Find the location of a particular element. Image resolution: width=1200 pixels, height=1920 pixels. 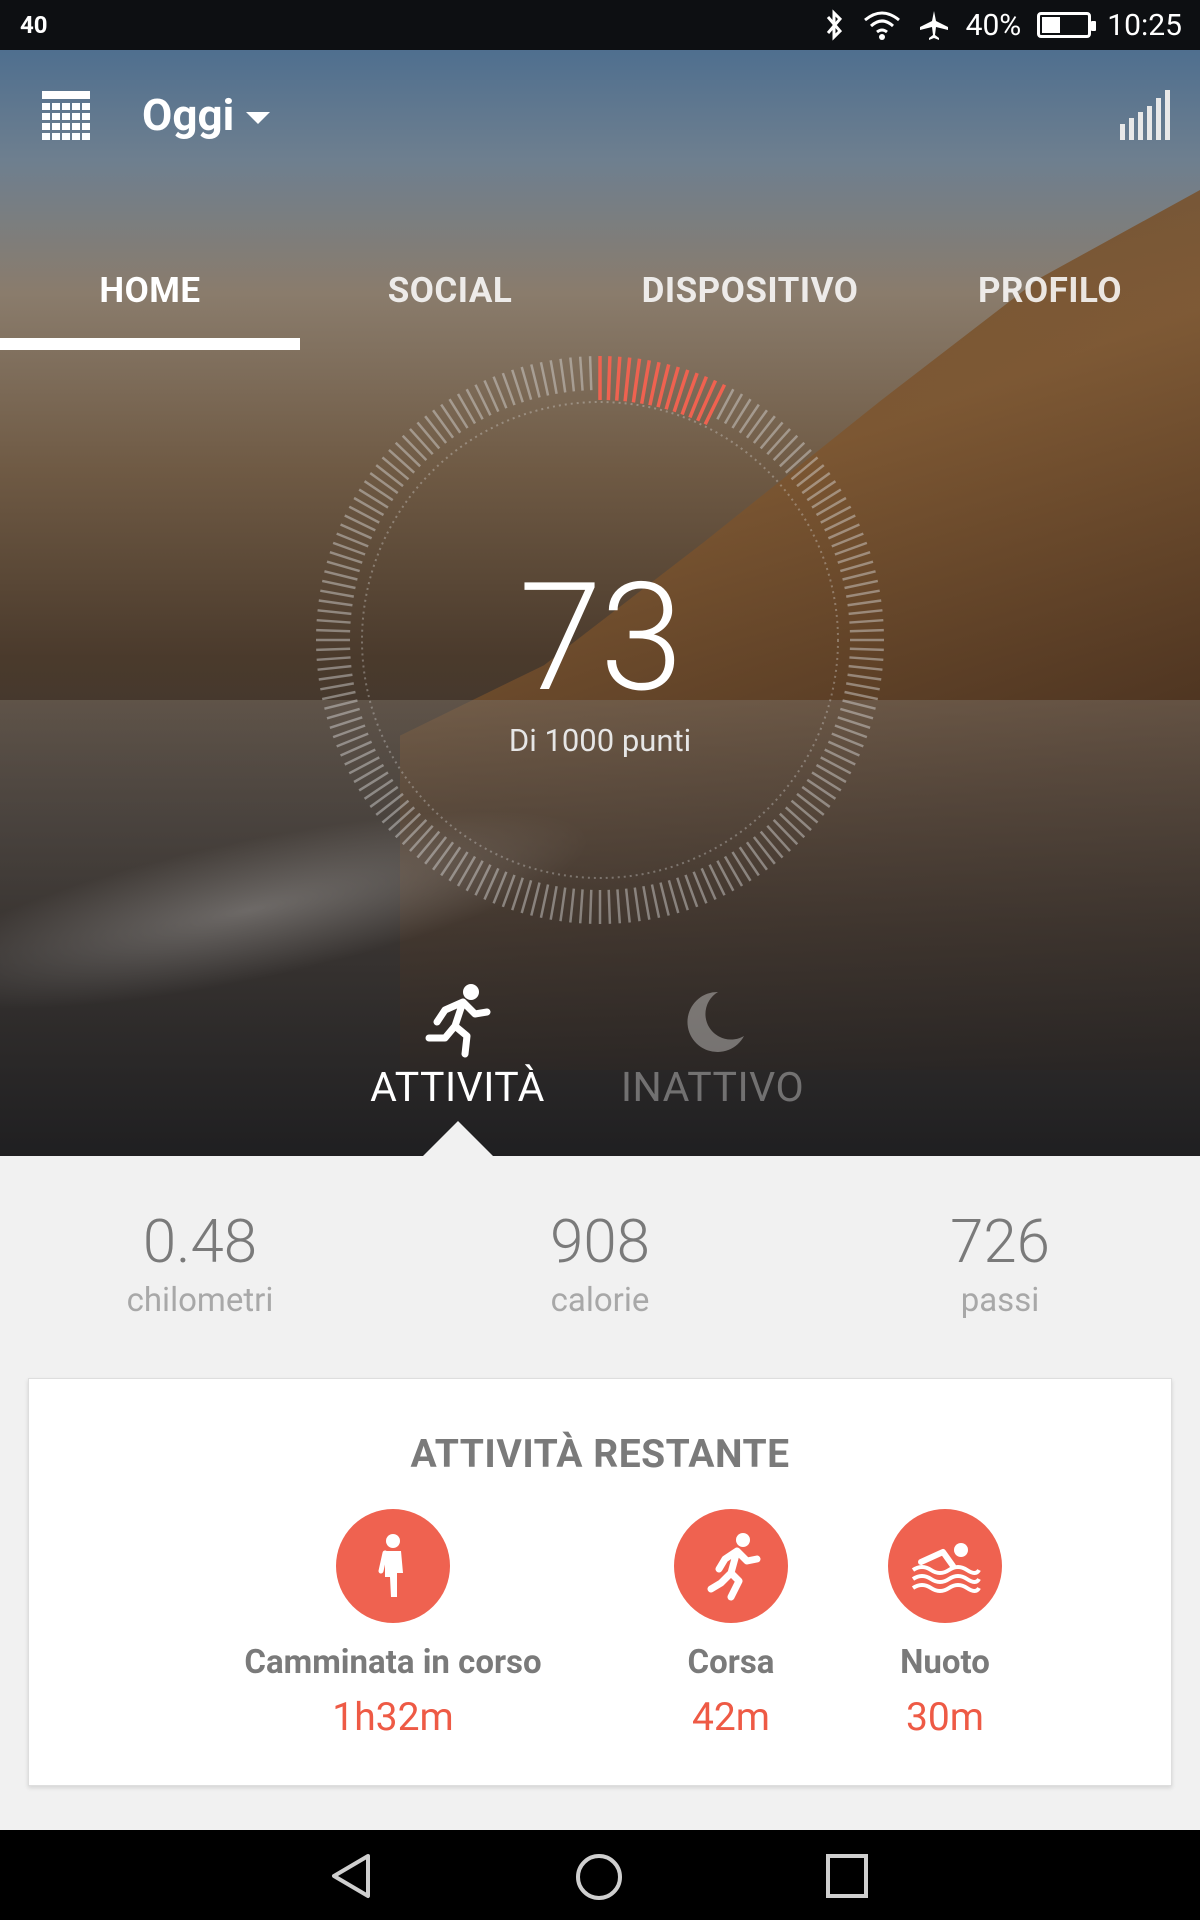

stat-value: 726 is located at coordinates (1000, 1241).